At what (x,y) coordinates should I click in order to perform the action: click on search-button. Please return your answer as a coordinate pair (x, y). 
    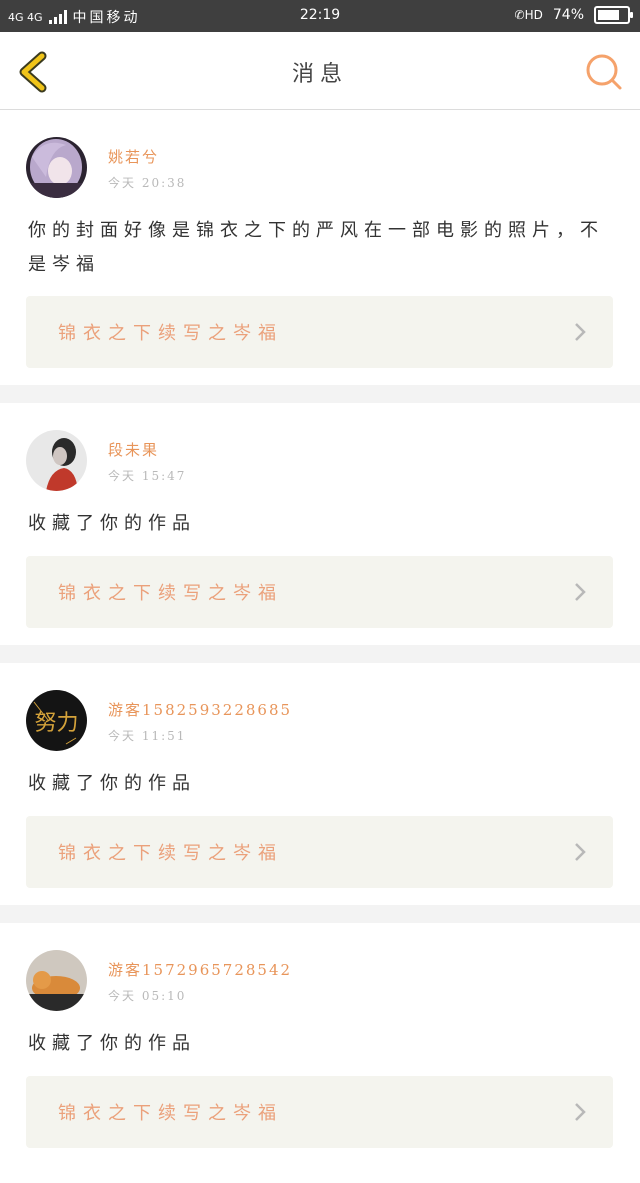
    Looking at the image, I should click on (604, 72).